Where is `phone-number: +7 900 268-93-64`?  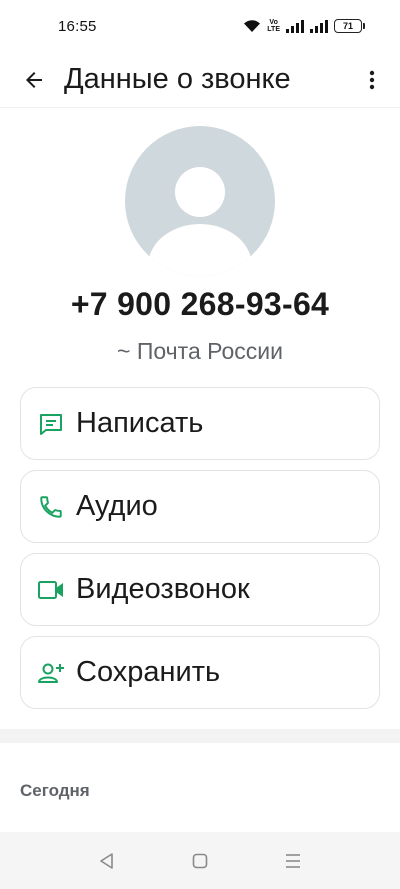
phone-number: +7 900 268-93-64 is located at coordinates (200, 304).